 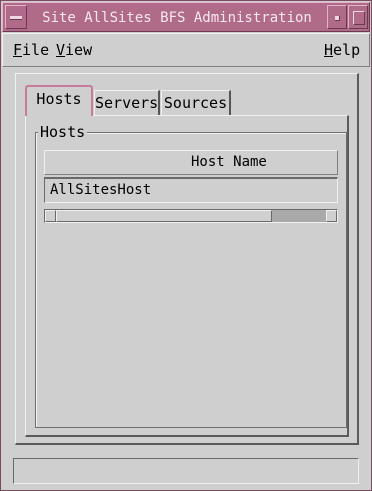 I want to click on menu-view: View, so click(x=74, y=50).